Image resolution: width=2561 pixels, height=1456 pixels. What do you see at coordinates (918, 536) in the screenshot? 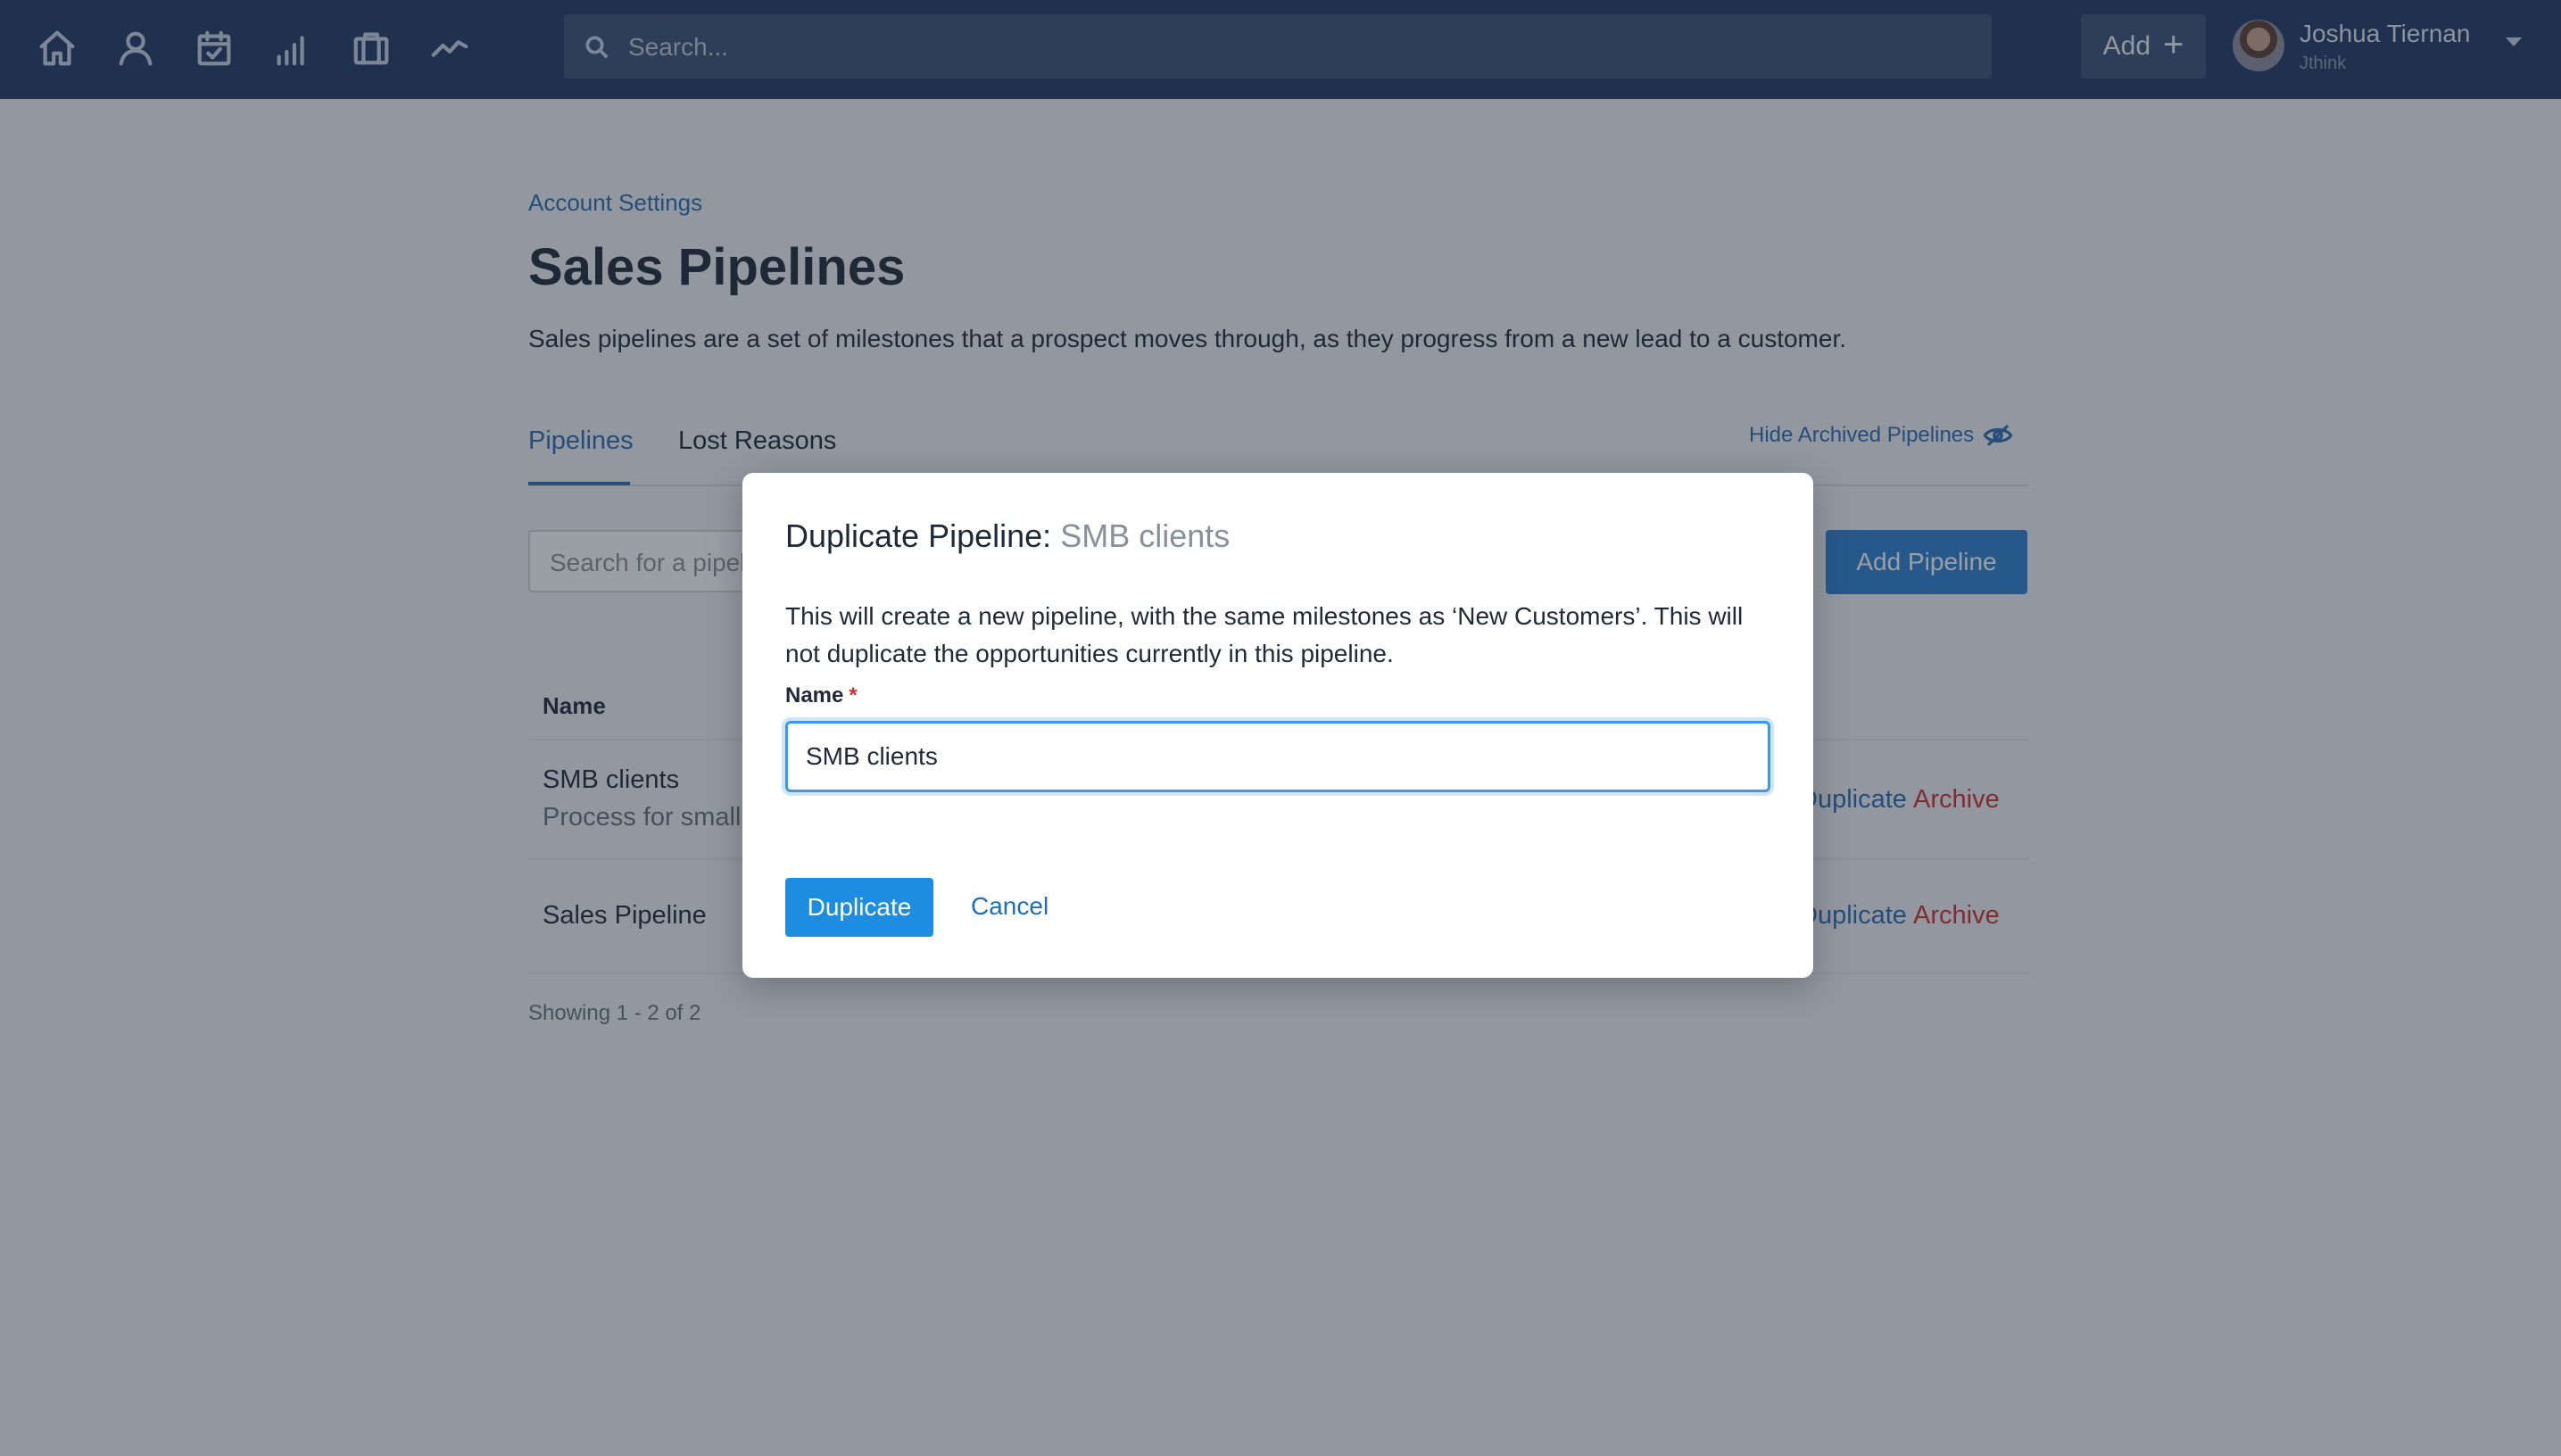
I see `modal-title-prefix: Duplicate Pipeline:` at bounding box center [918, 536].